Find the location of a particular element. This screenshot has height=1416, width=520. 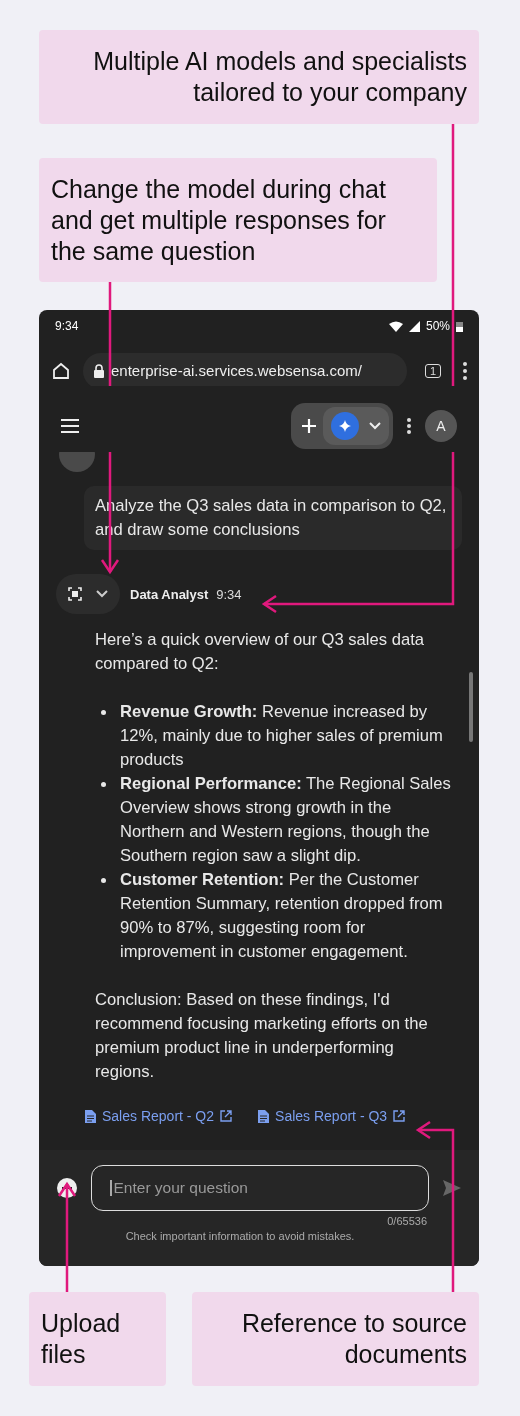

disclaimer-text: Check important information to avoid mistakes. is located at coordinates (240, 1236).